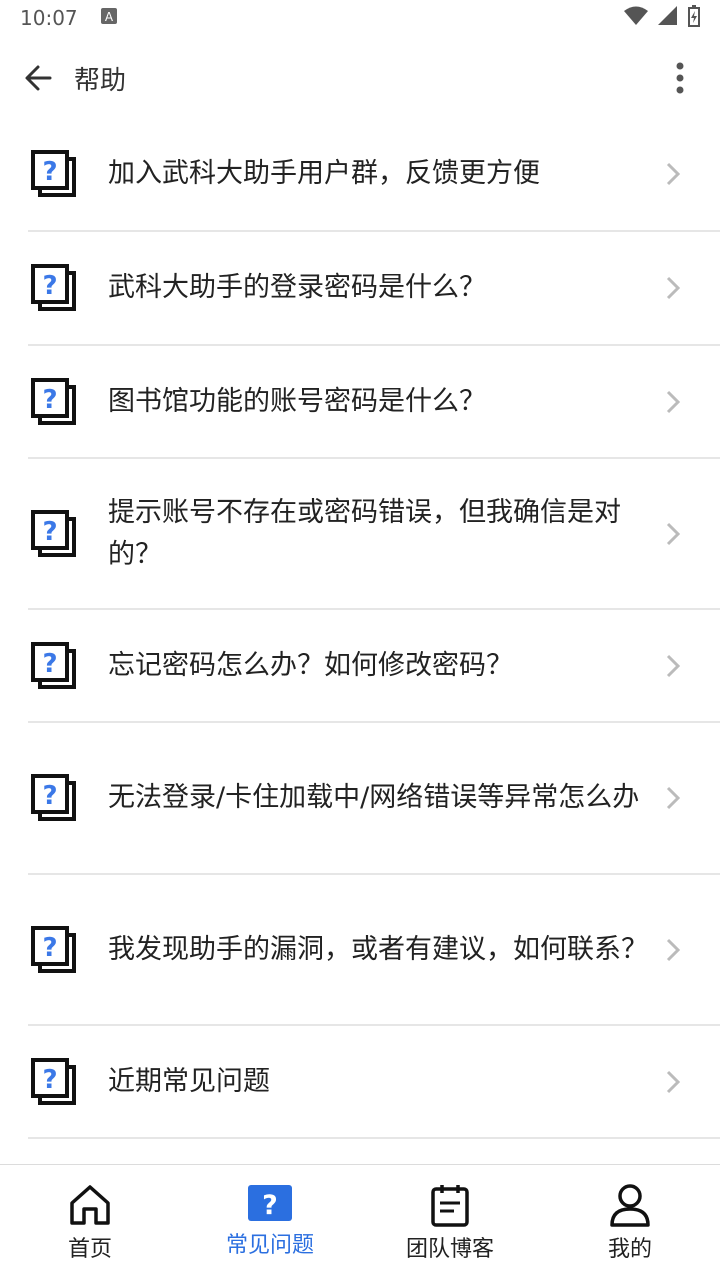  What do you see at coordinates (378, 949) in the screenshot?
I see `faq-item-label: 我发现助手的漏洞，或者有建议，如何联系？` at bounding box center [378, 949].